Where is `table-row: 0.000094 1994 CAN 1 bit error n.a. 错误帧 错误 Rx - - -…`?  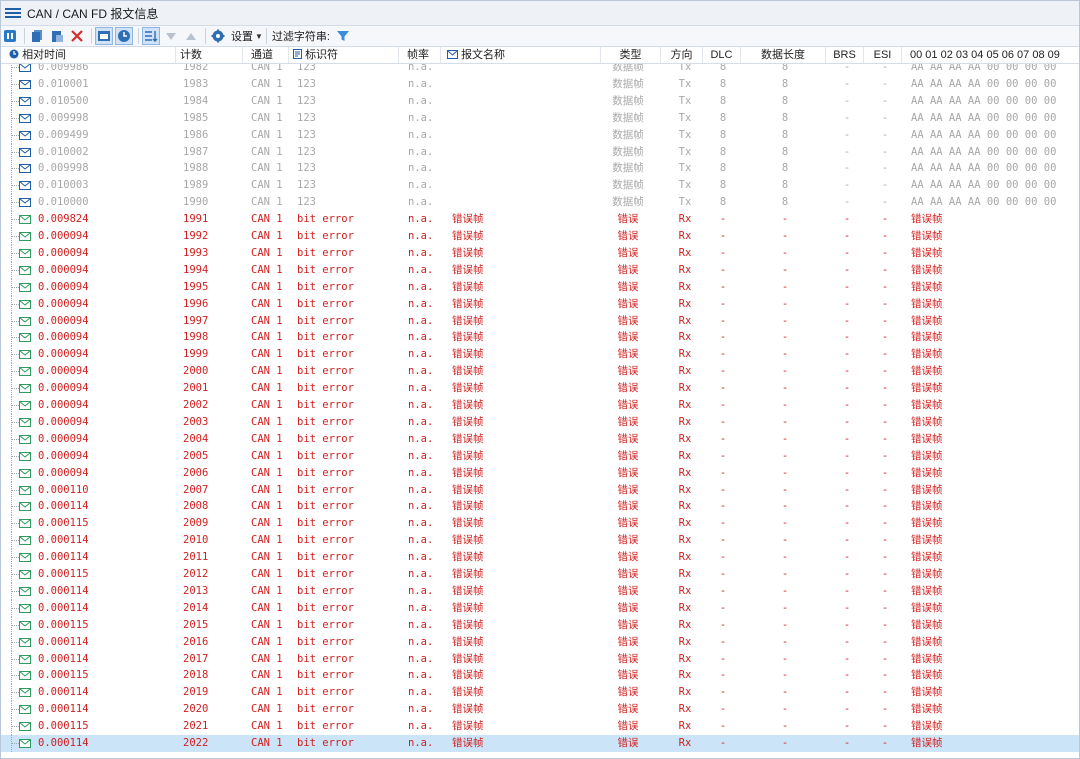 table-row: 0.000094 1994 CAN 1 bit error n.a. 错误帧 错误 Rx - - -… is located at coordinates (540, 270).